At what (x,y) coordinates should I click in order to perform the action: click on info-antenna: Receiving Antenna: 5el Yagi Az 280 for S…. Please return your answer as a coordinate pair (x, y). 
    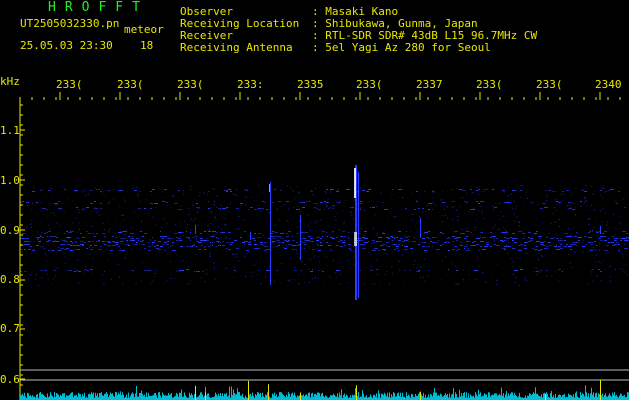
    Looking at the image, I should click on (335, 47).